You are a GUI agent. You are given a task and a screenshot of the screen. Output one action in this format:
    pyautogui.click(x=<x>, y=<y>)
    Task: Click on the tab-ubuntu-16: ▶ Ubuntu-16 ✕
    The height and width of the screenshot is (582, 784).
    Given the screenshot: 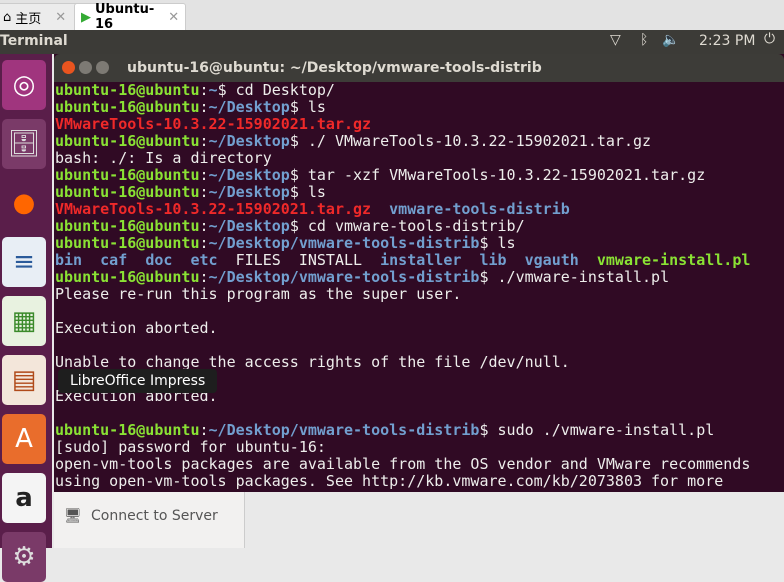 What is the action you would take?
    pyautogui.click(x=130, y=17)
    